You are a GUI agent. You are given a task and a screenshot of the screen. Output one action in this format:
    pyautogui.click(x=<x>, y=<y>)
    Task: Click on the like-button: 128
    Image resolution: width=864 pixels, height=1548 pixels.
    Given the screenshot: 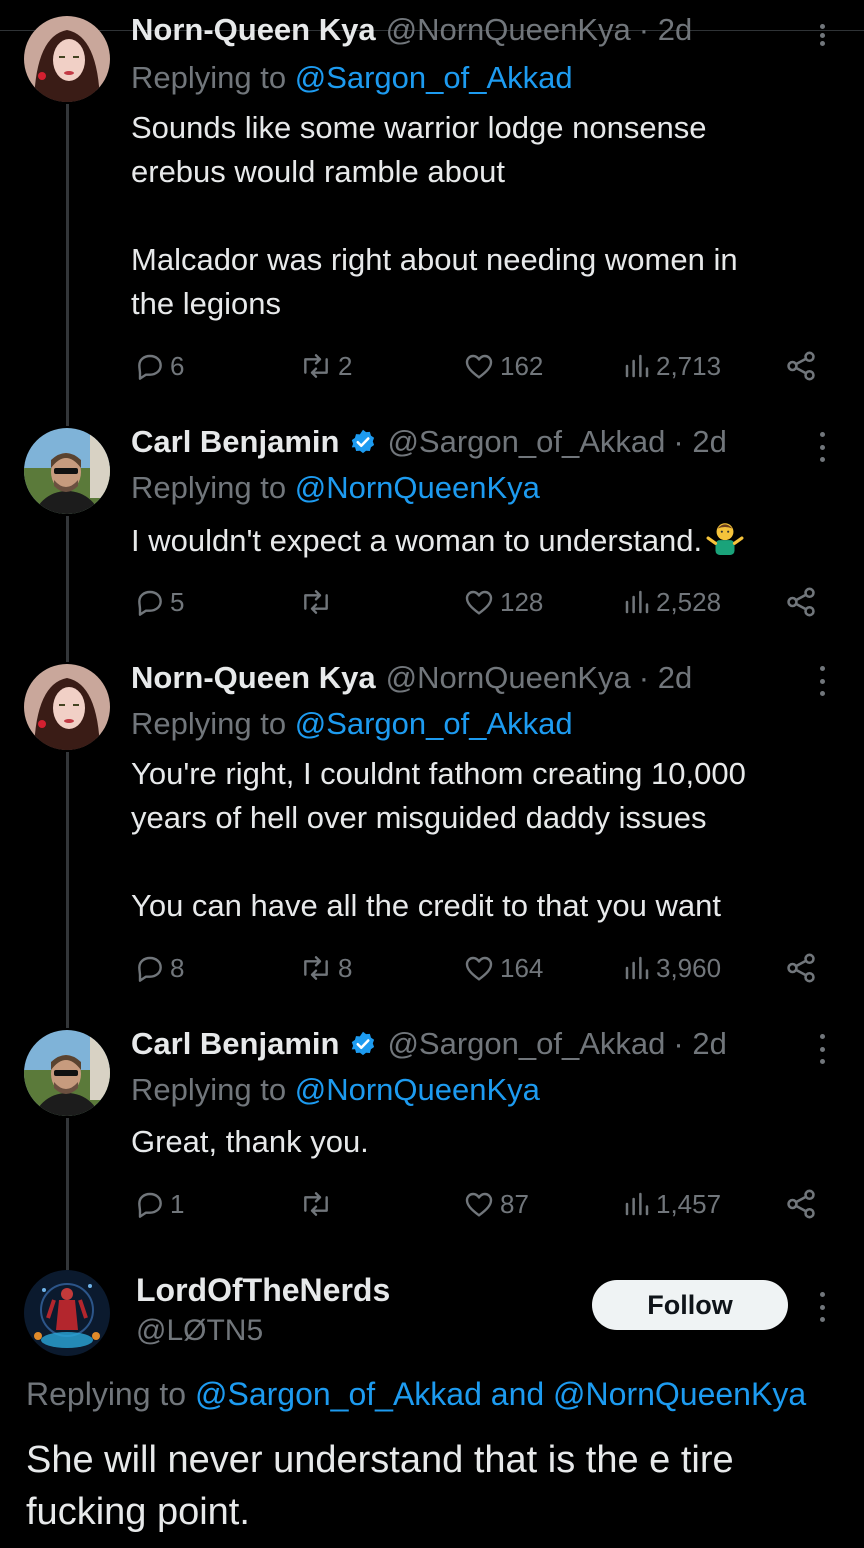 What is the action you would take?
    pyautogui.click(x=502, y=602)
    